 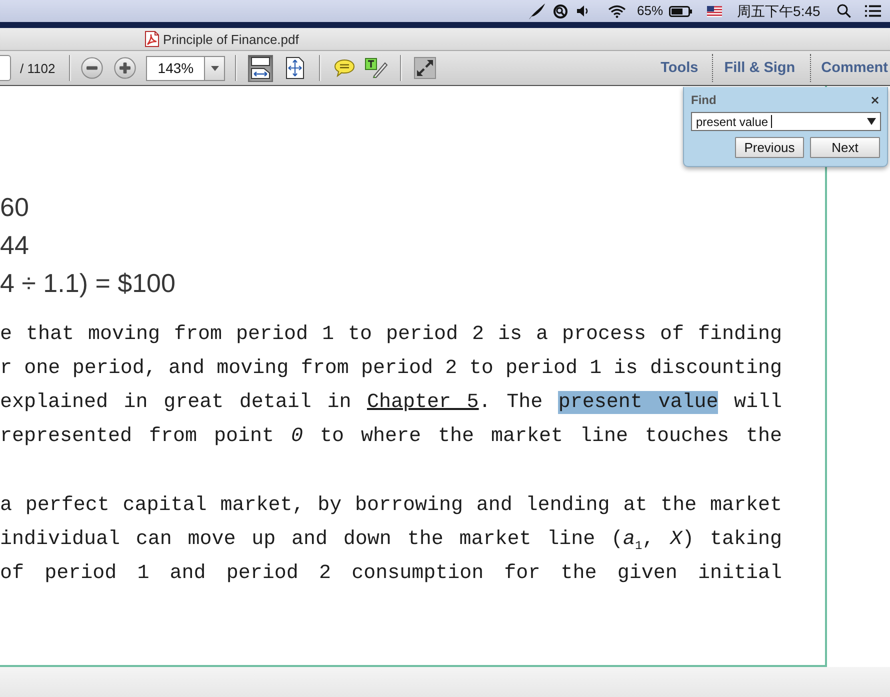 I want to click on find-field: present value, so click(x=786, y=121).